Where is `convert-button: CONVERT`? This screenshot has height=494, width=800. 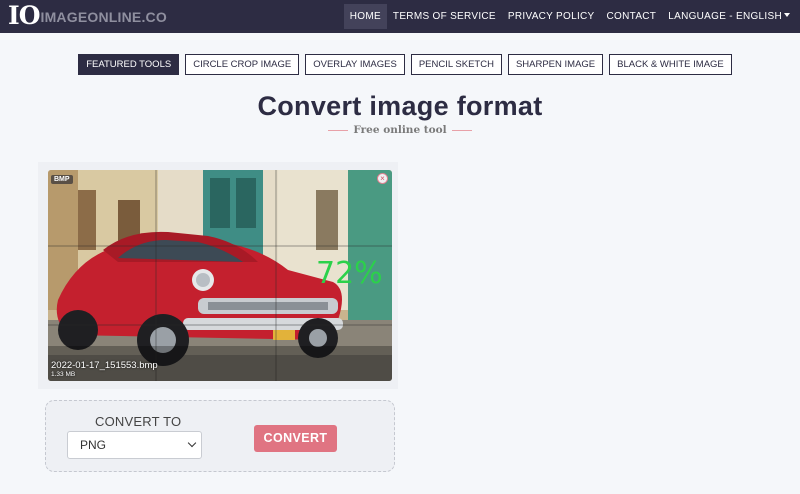
convert-button: CONVERT is located at coordinates (295, 438).